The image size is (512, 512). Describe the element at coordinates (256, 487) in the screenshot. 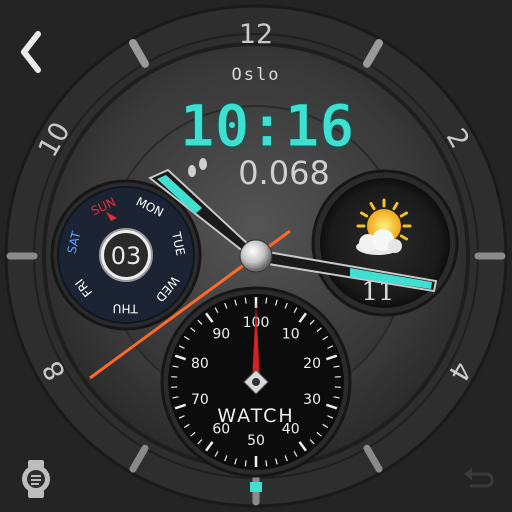

I see `six-oclock-marker` at that location.